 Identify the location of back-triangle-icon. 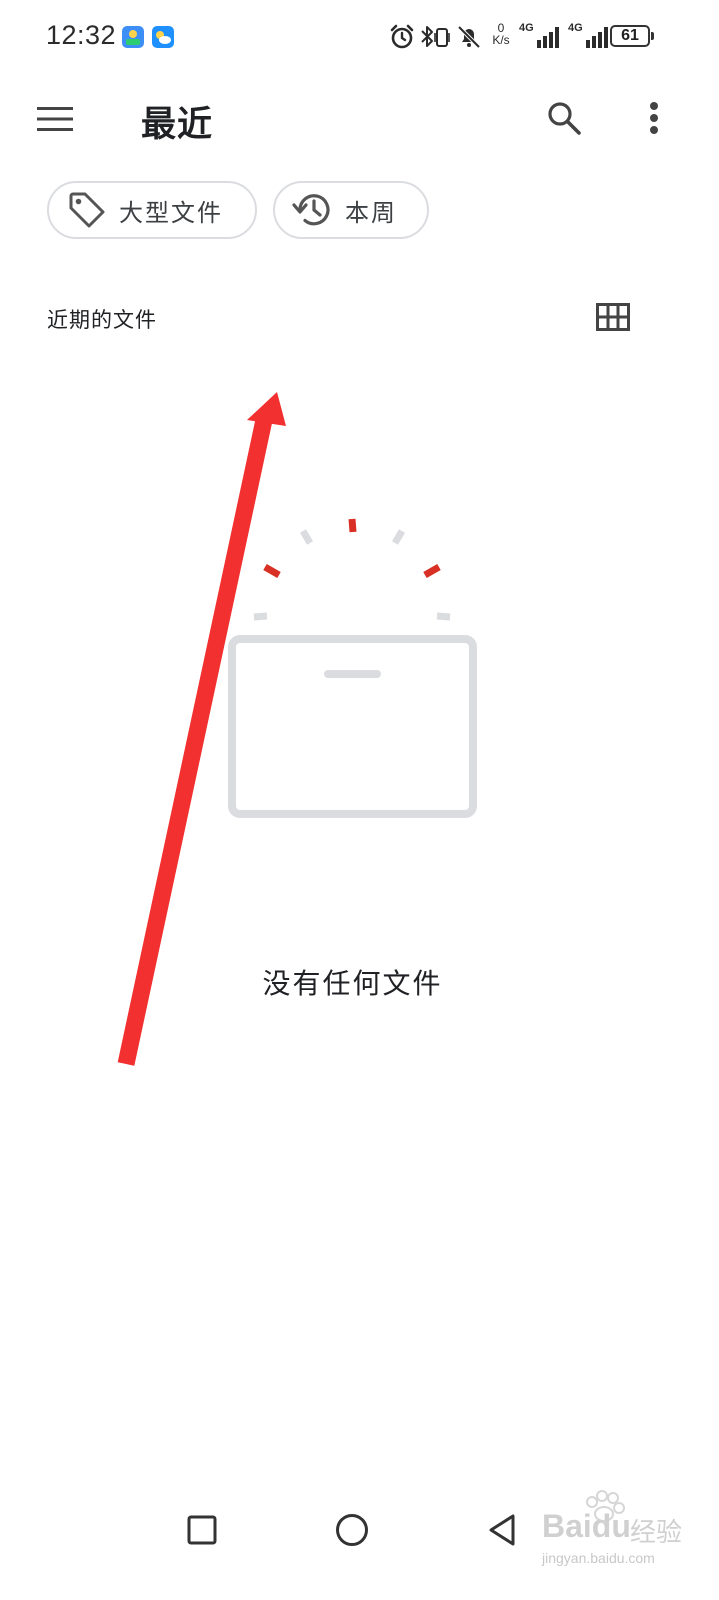
(502, 1530).